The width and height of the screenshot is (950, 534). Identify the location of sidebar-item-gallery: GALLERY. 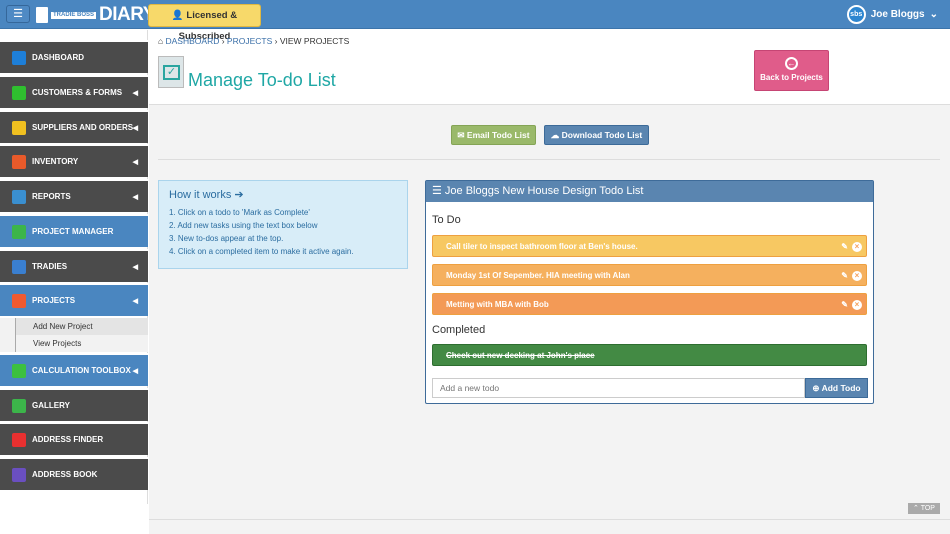
(74, 404).